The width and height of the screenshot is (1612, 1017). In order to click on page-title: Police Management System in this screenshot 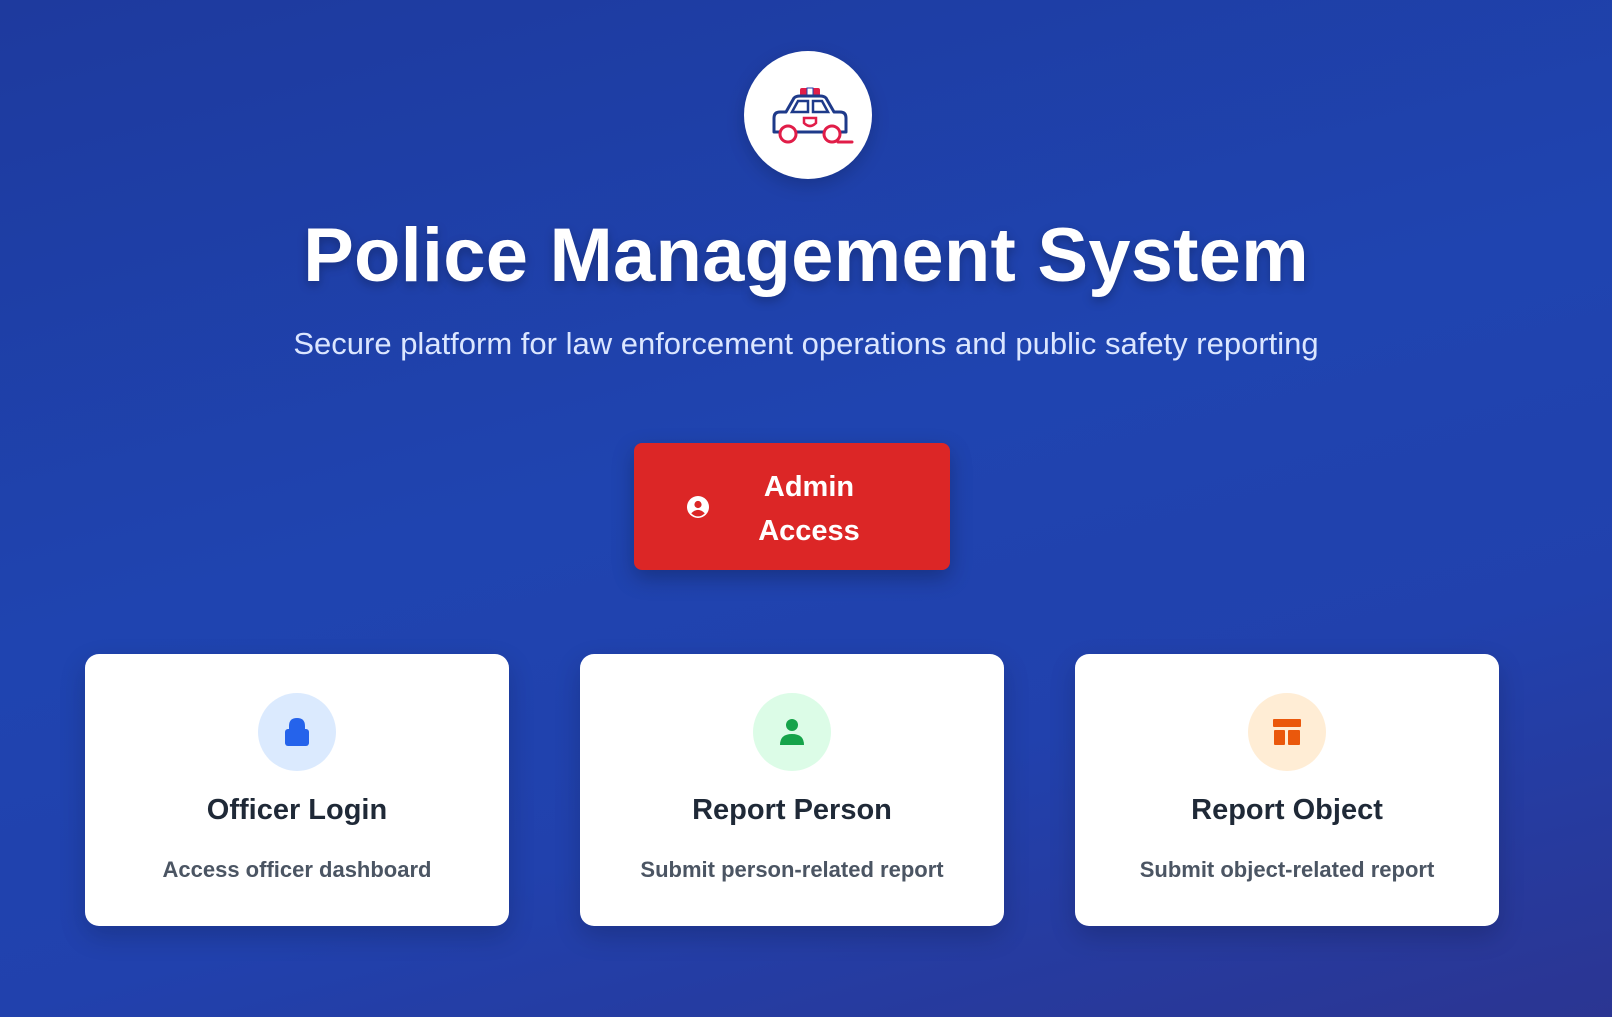, I will do `click(806, 255)`.